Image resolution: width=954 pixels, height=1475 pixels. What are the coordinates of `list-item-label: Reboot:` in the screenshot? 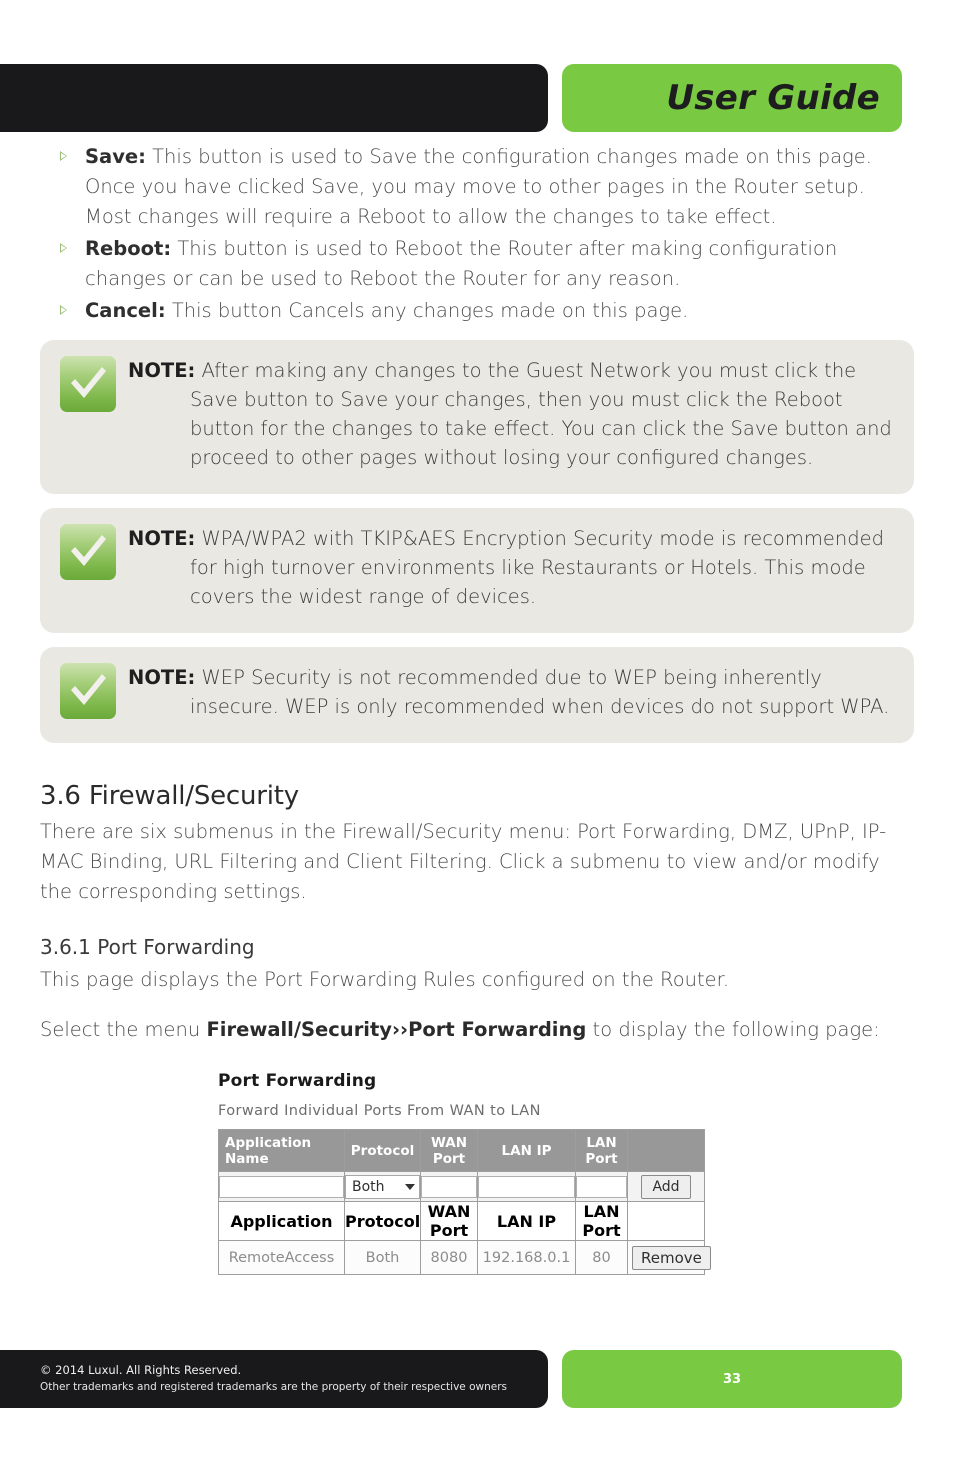 It's located at (128, 248).